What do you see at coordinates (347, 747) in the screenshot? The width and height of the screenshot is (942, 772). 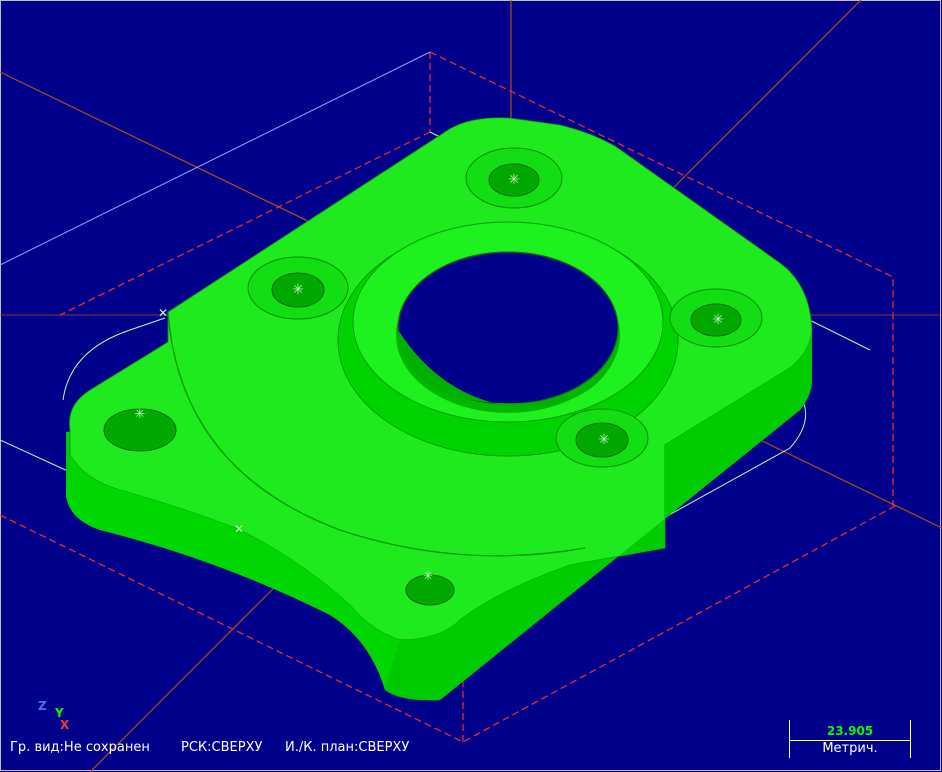 I see `tool-construction-plane-status: И./К. план:СВЕРХУ` at bounding box center [347, 747].